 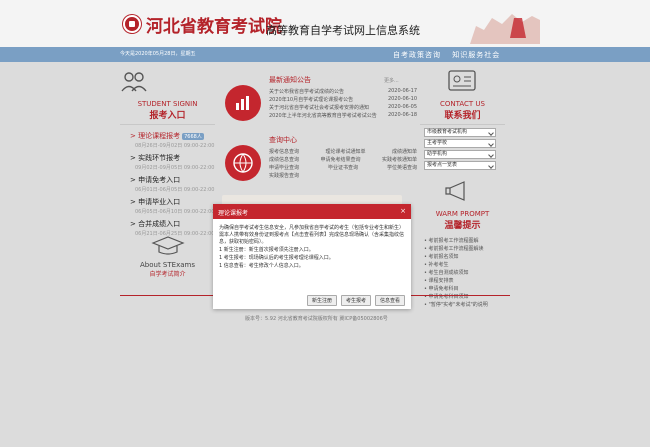 What do you see at coordinates (464, 305) in the screenshot?
I see `prompt-item: • "暂停"实考"未考试"的说明` at bounding box center [464, 305].